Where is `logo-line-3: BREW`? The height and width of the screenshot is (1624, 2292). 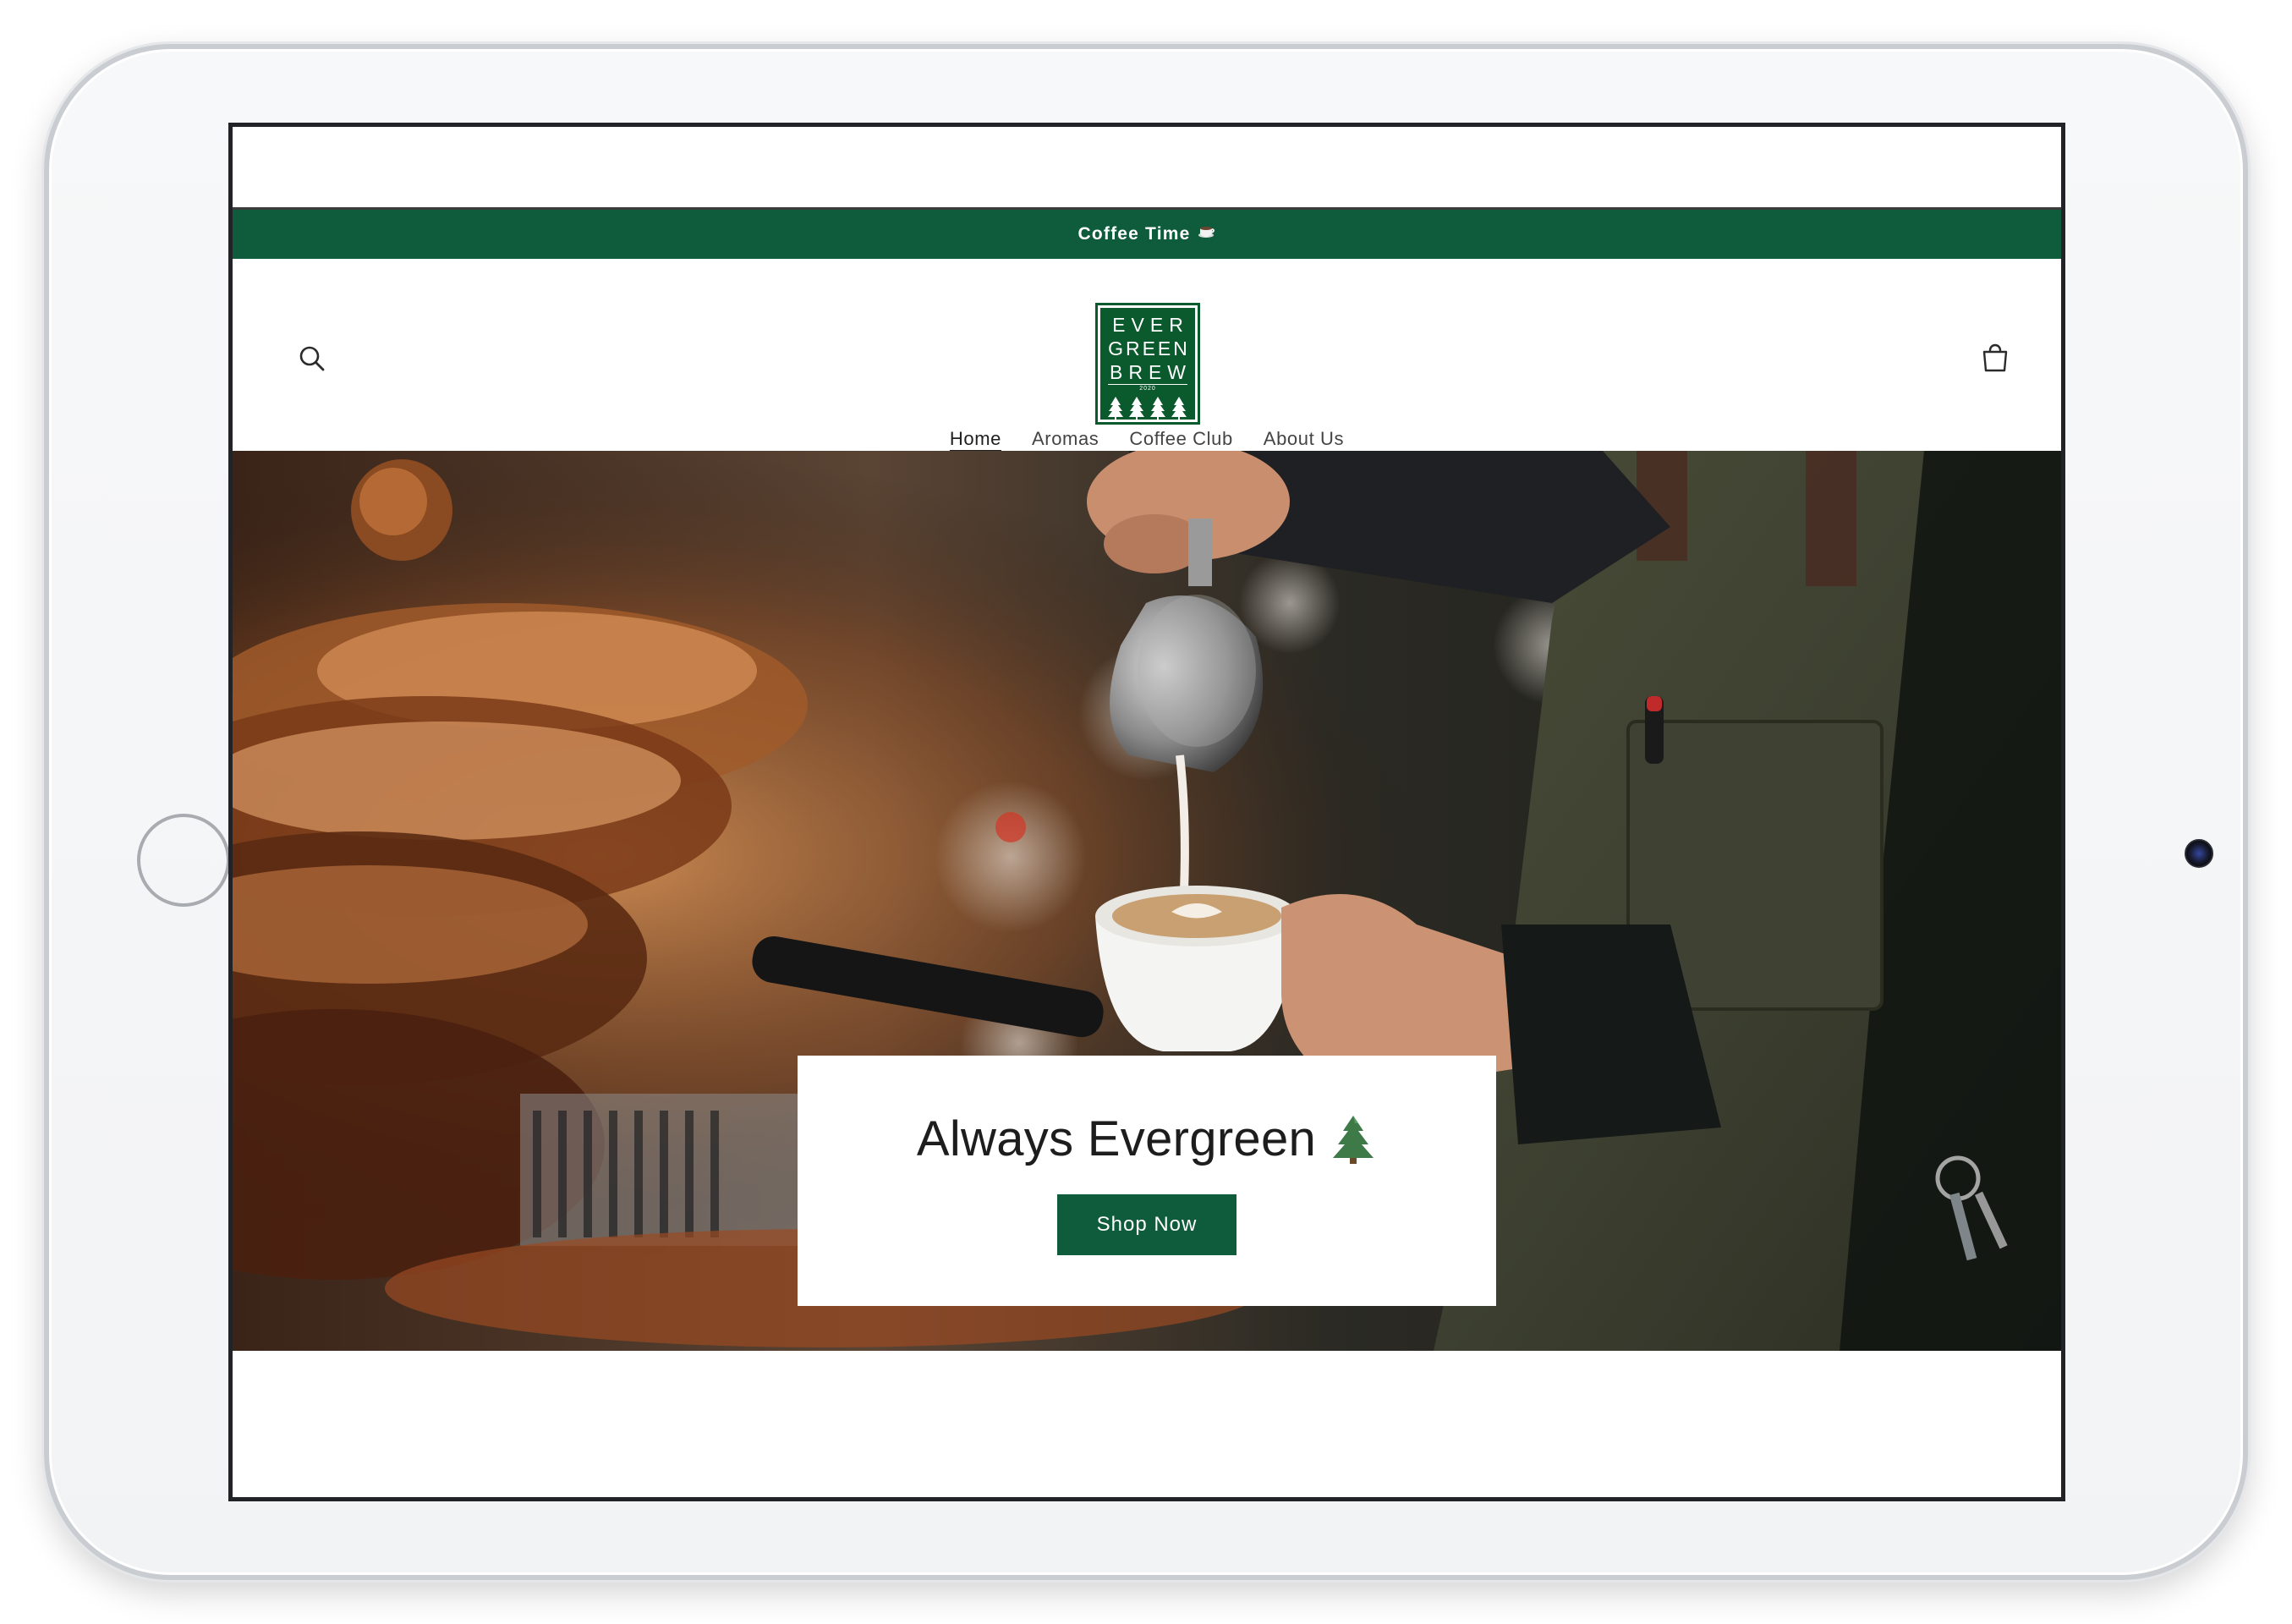 logo-line-3: BREW is located at coordinates (1151, 372).